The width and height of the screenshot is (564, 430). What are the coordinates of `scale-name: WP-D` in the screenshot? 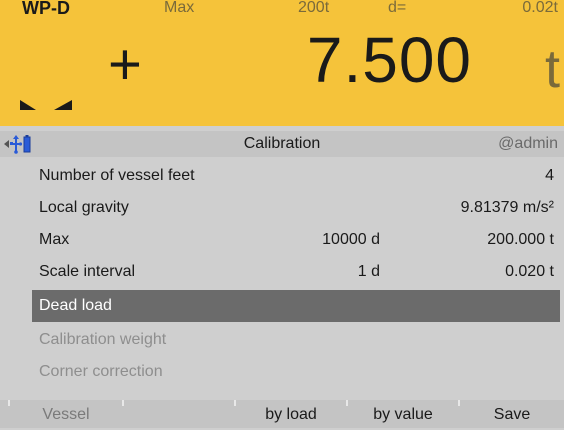 It's located at (46, 9).